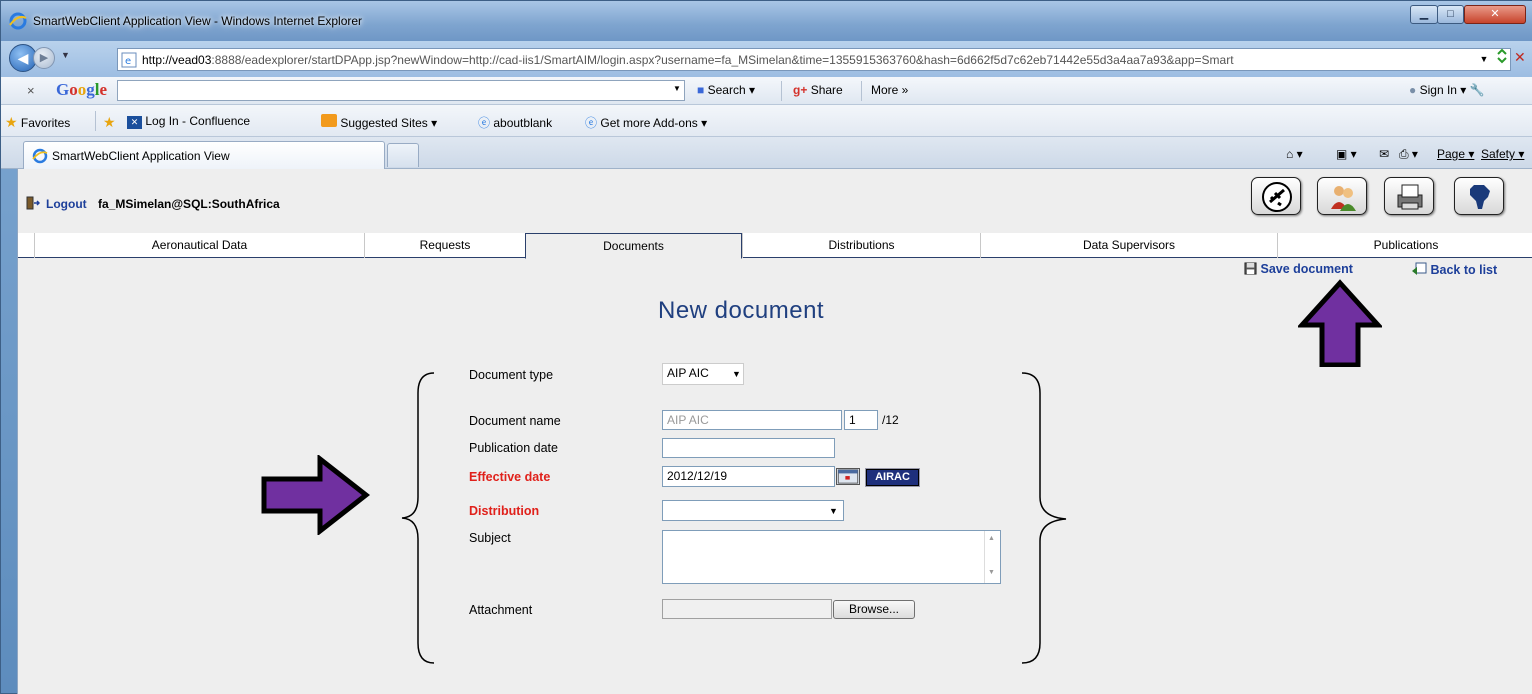 This screenshot has width=1532, height=694. I want to click on scroll-up-icon: ▲, so click(991, 538).